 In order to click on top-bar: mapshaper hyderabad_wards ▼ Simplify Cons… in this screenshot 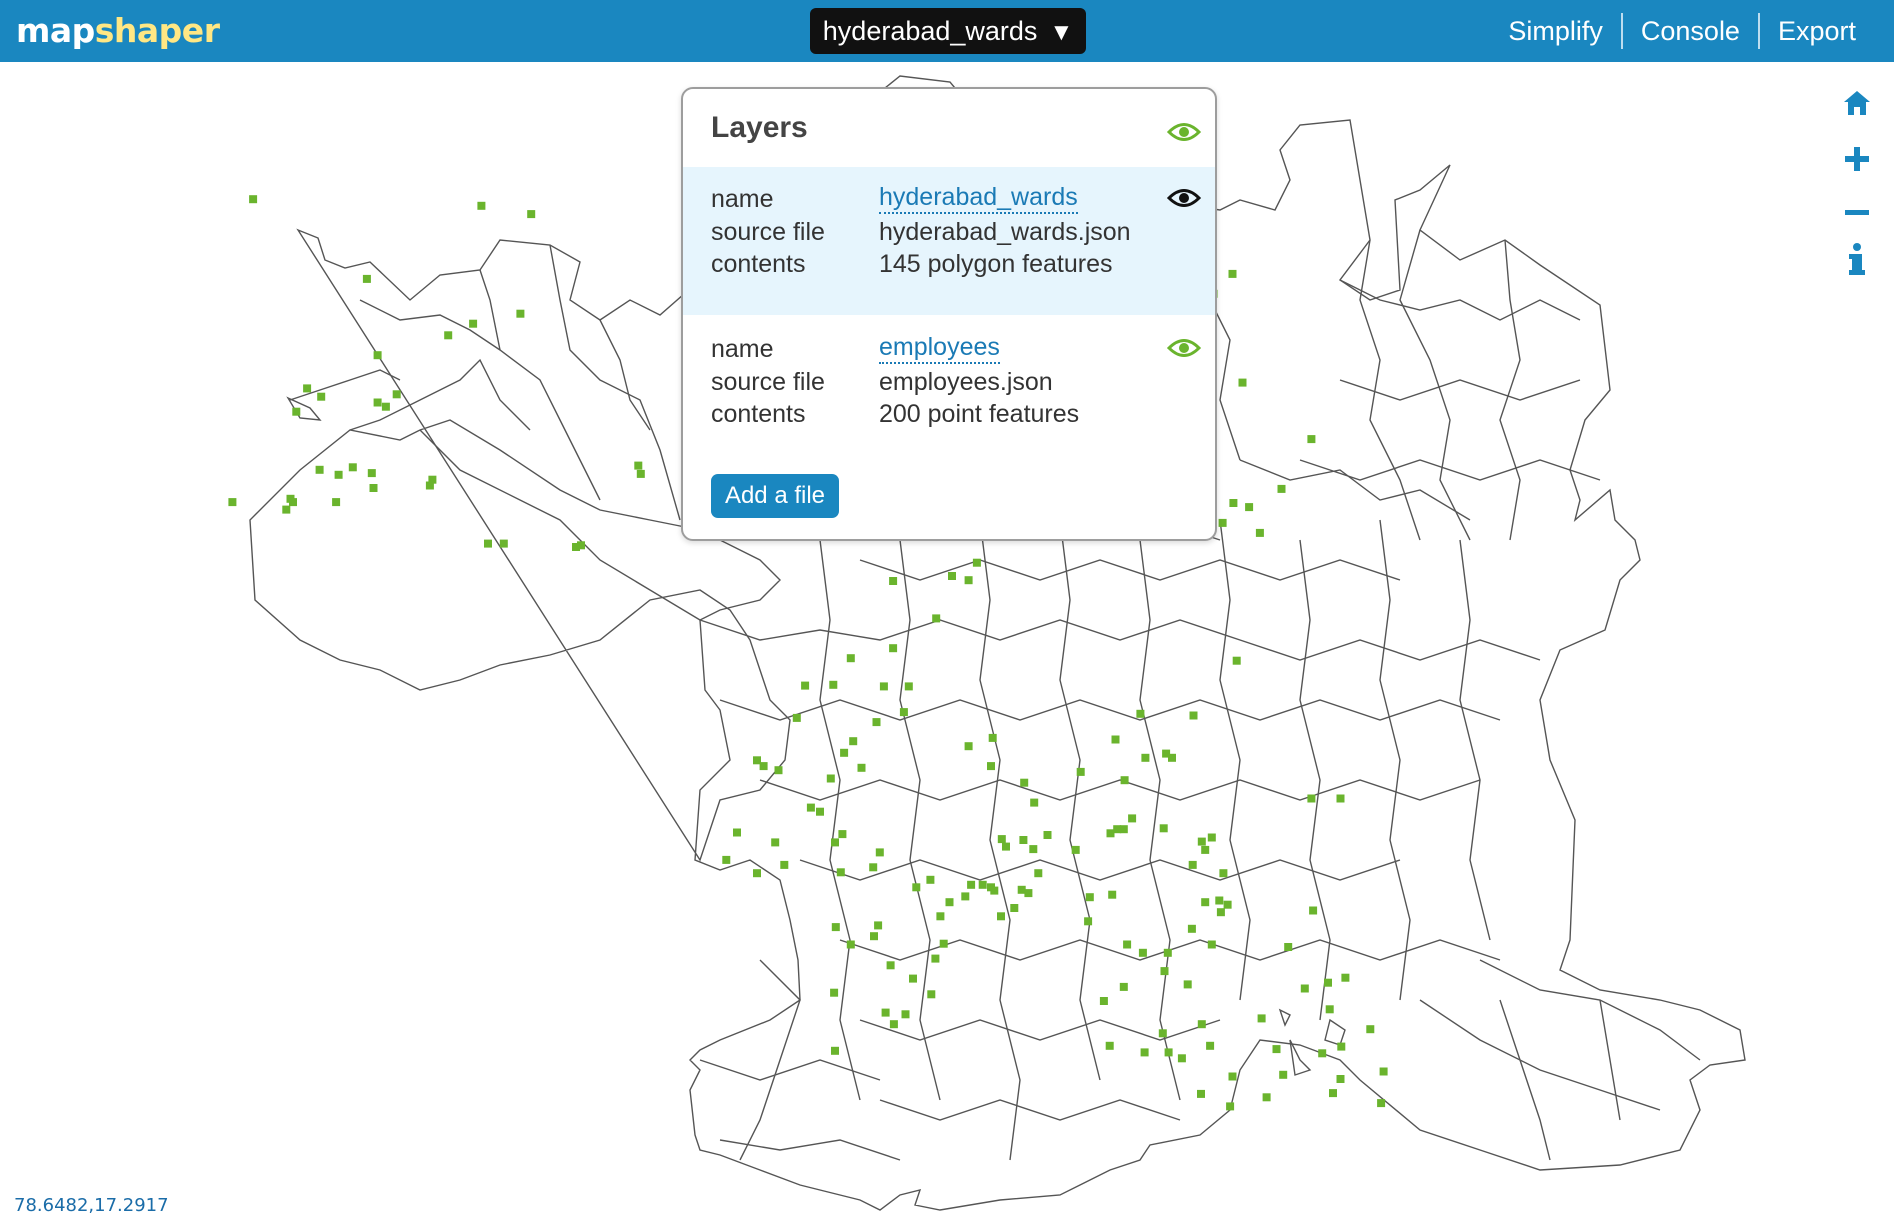, I will do `click(947, 31)`.